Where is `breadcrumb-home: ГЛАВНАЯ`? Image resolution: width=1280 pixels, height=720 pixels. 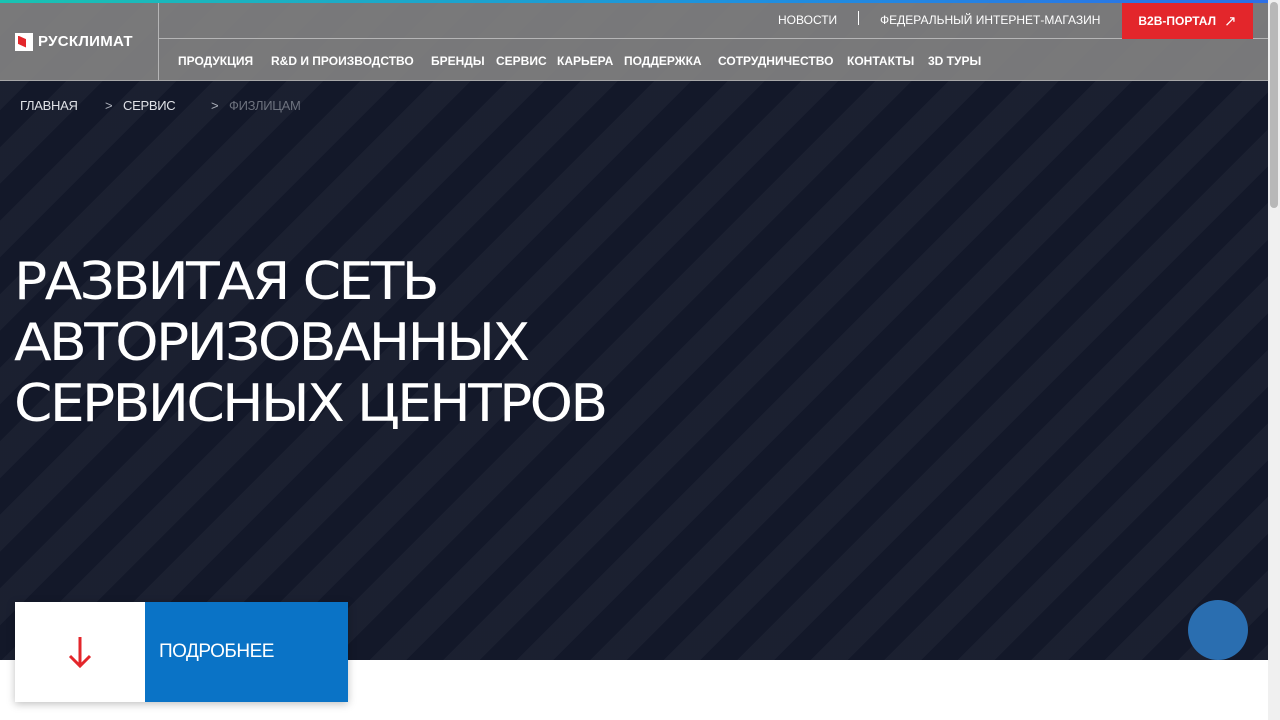
breadcrumb-home: ГЛАВНАЯ is located at coordinates (49, 105).